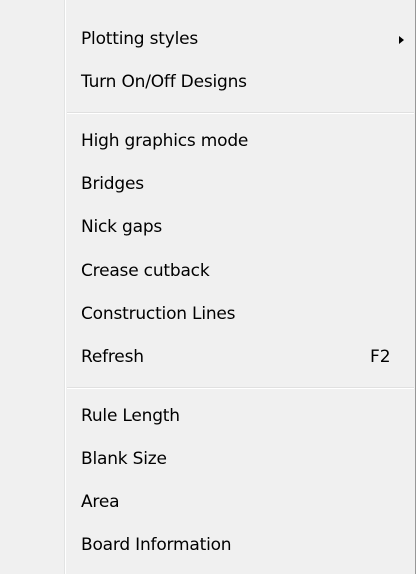  What do you see at coordinates (130, 416) in the screenshot?
I see `menu-item-label: Rule Length` at bounding box center [130, 416].